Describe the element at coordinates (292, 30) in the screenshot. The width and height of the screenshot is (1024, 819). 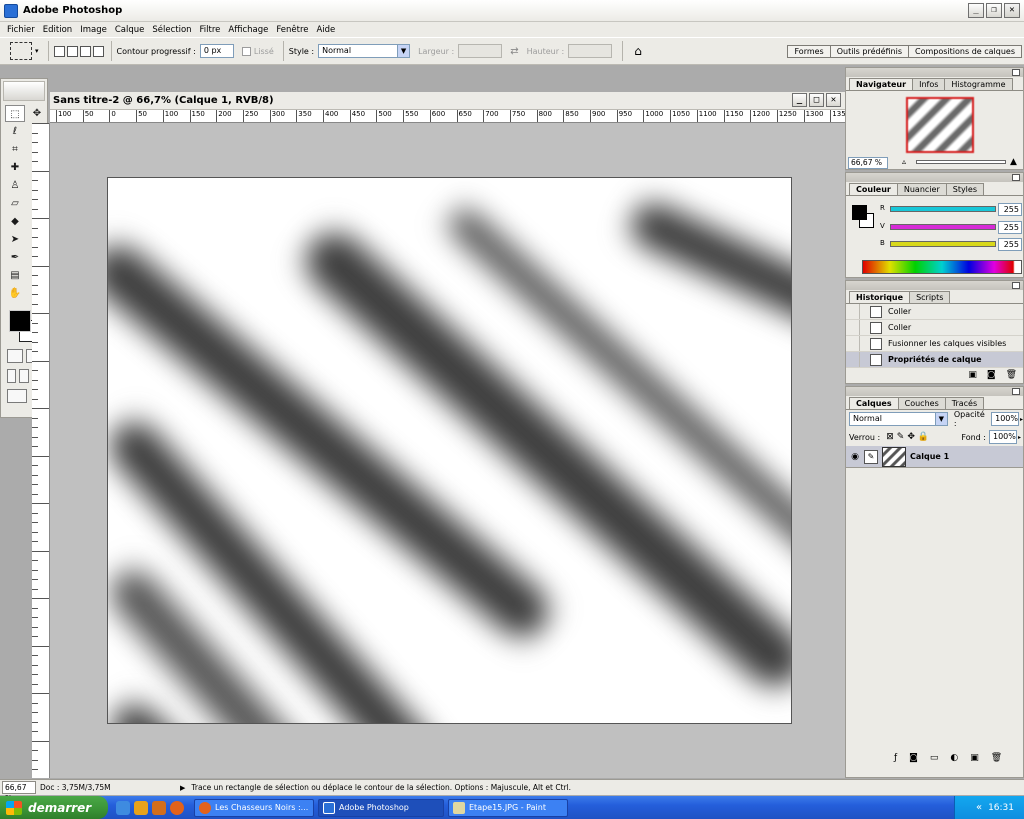
I see `menu-fenetre: Fenêtre` at that location.